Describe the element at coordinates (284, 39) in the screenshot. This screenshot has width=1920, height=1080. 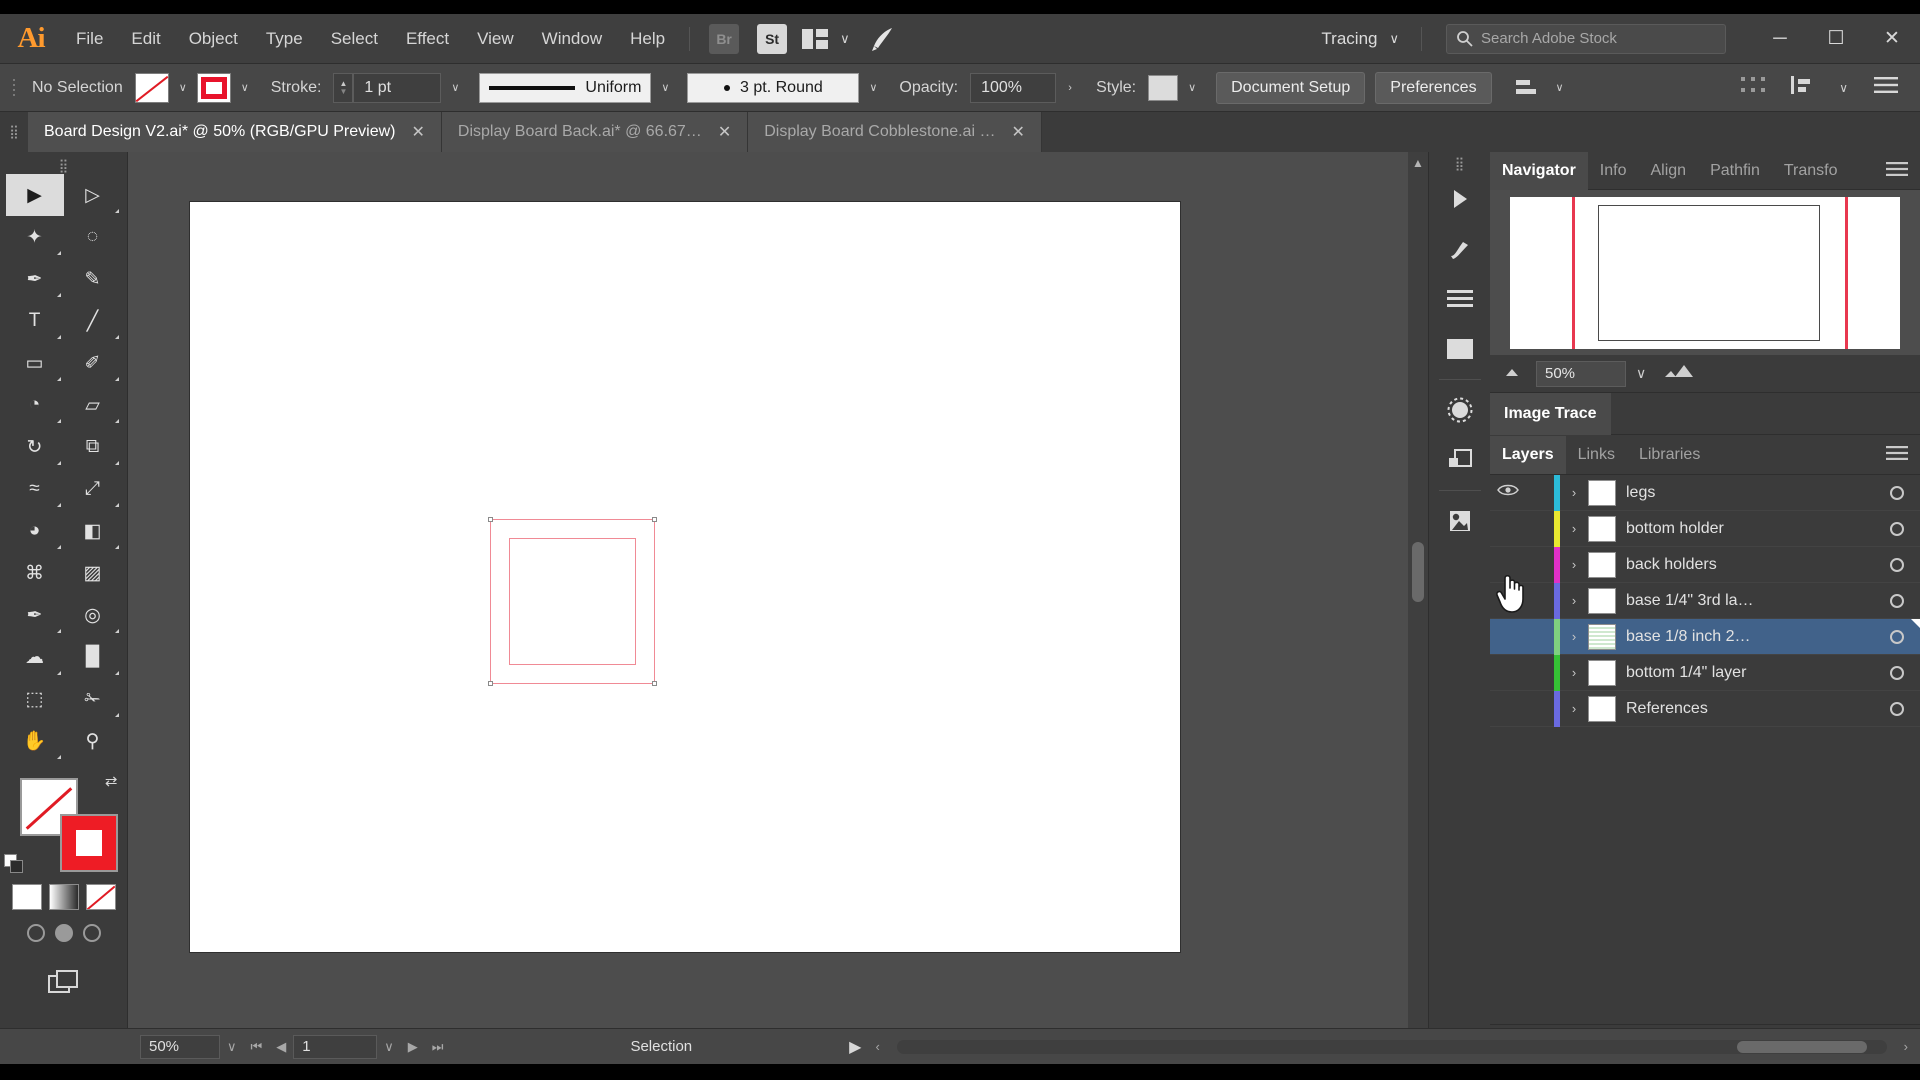
I see `menu-type: Type` at that location.